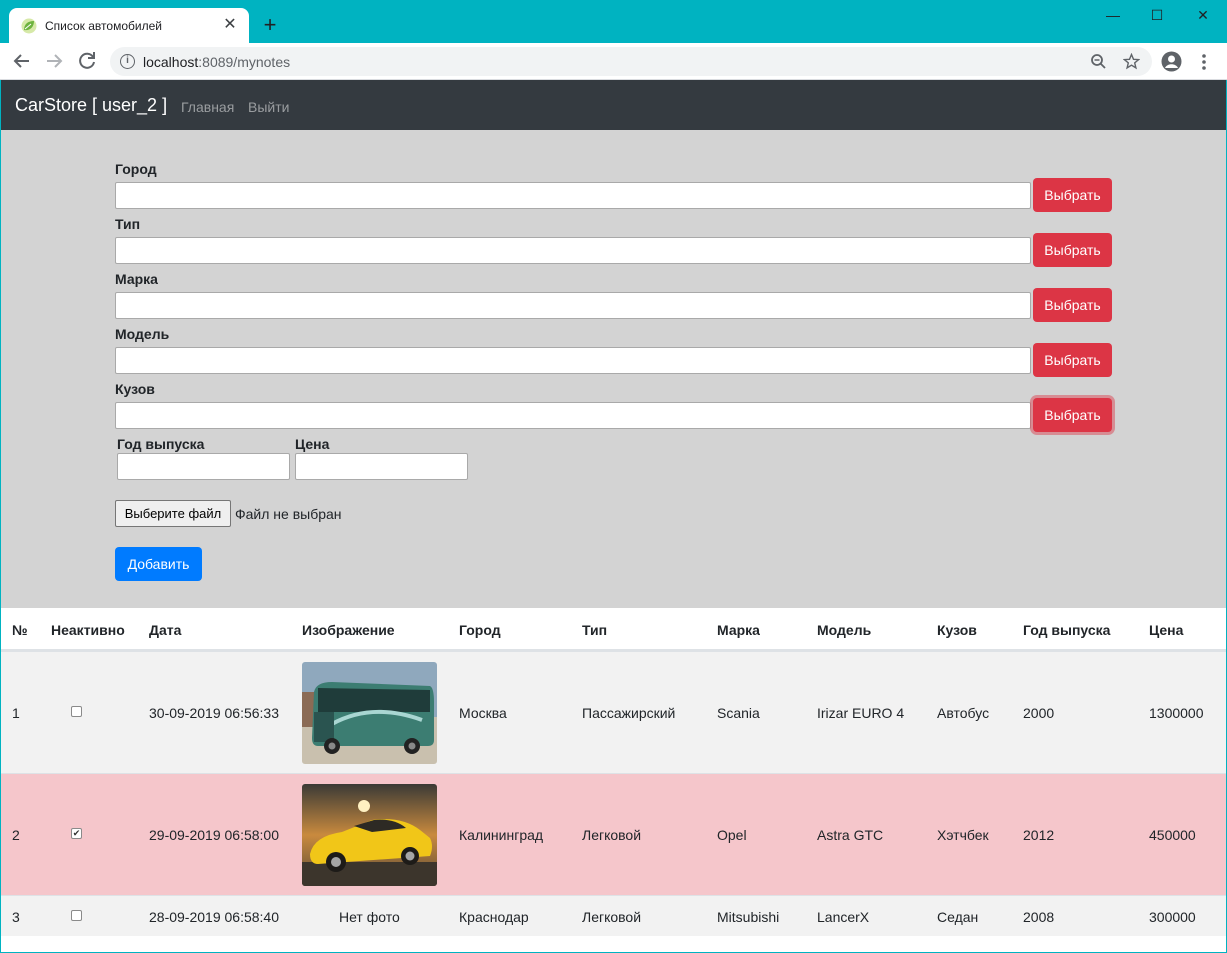 This screenshot has width=1227, height=953. Describe the element at coordinates (16, 835) in the screenshot. I see `row-num: 2` at that location.